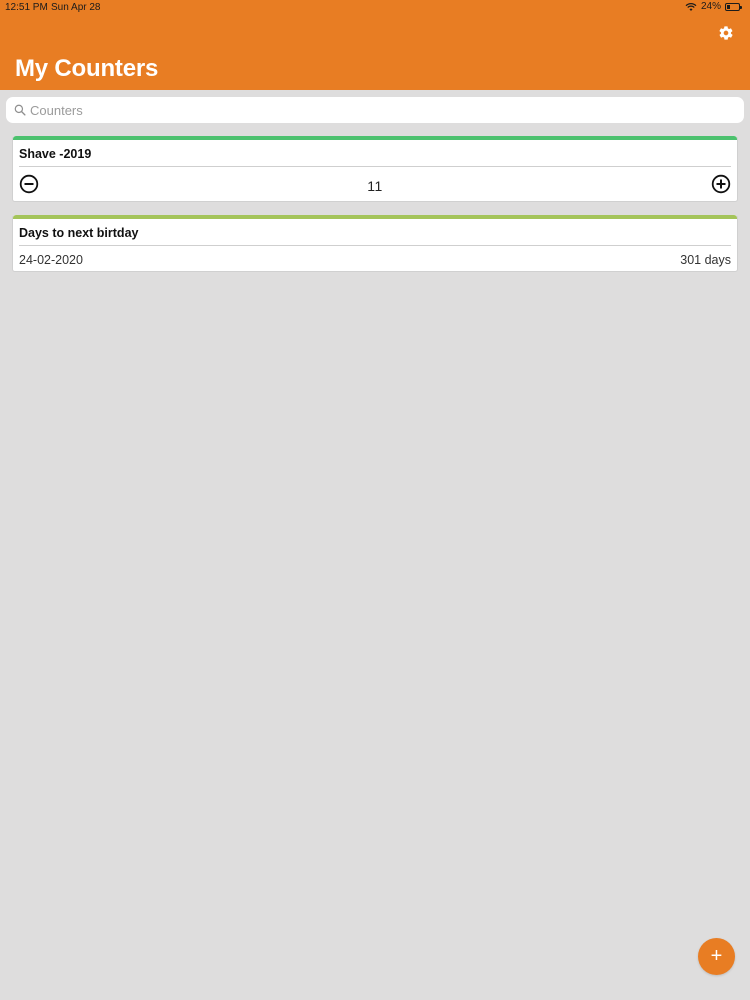  I want to click on counter-card: Shave -2019 11, so click(375, 169).